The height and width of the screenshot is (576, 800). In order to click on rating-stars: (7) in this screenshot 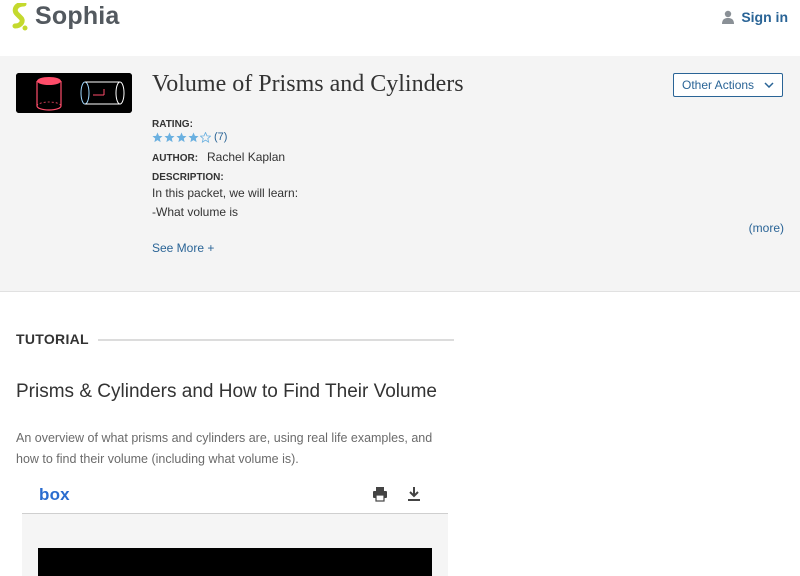, I will do `click(189, 137)`.